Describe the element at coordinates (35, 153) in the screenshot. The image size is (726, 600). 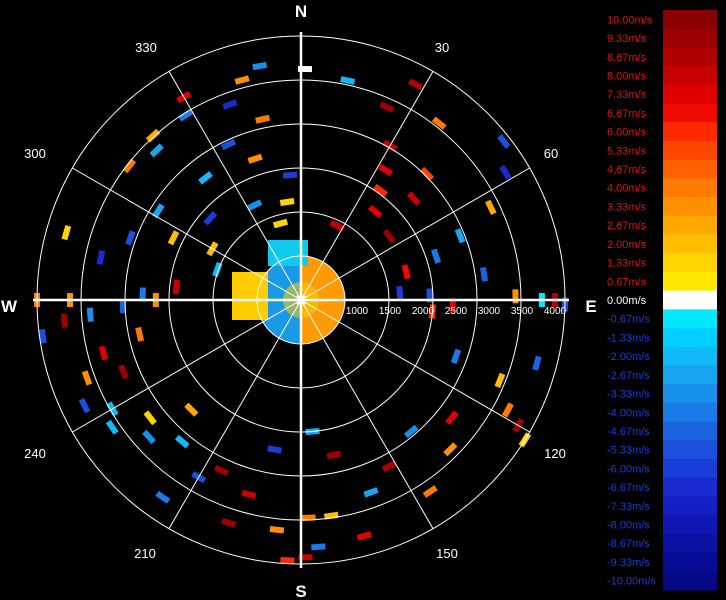
I see `bearing-label-300: 300` at that location.